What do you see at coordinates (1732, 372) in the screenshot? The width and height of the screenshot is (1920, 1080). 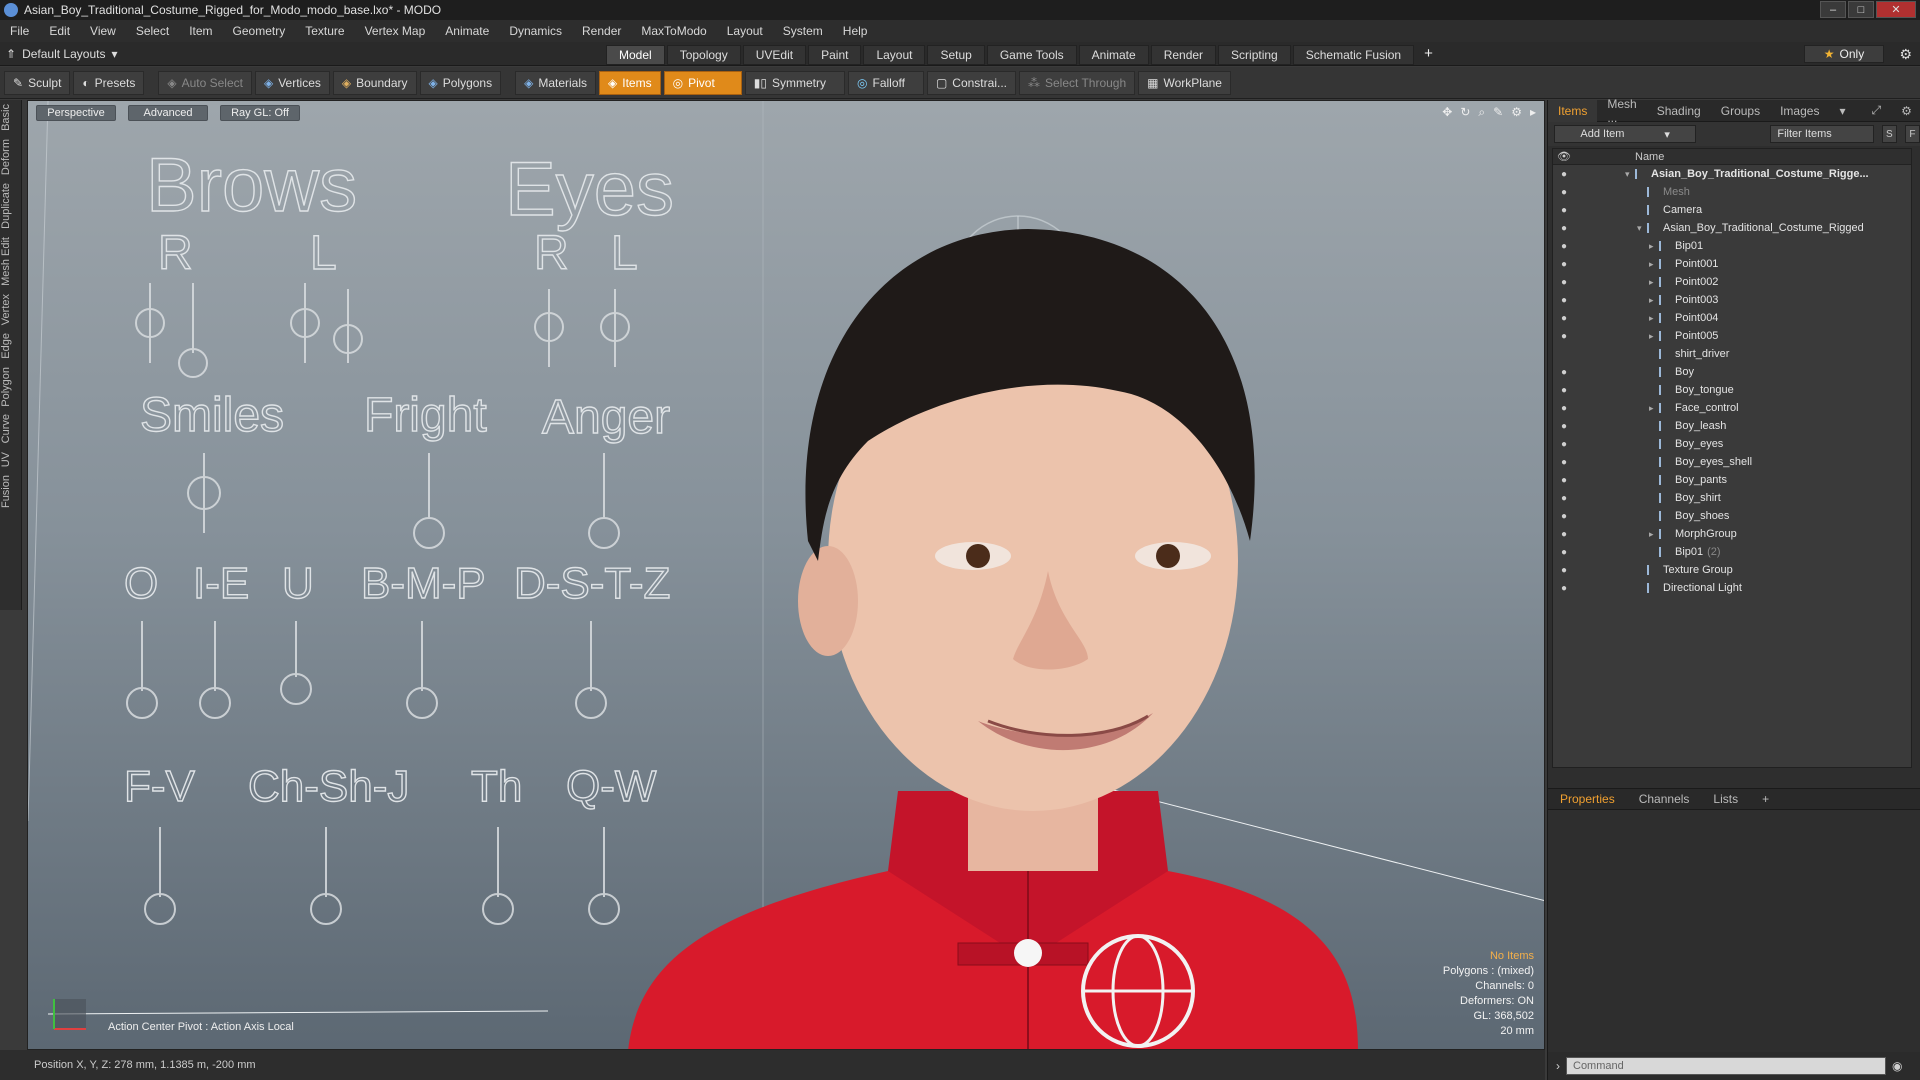 I see `tree-row: ● Boy` at bounding box center [1732, 372].